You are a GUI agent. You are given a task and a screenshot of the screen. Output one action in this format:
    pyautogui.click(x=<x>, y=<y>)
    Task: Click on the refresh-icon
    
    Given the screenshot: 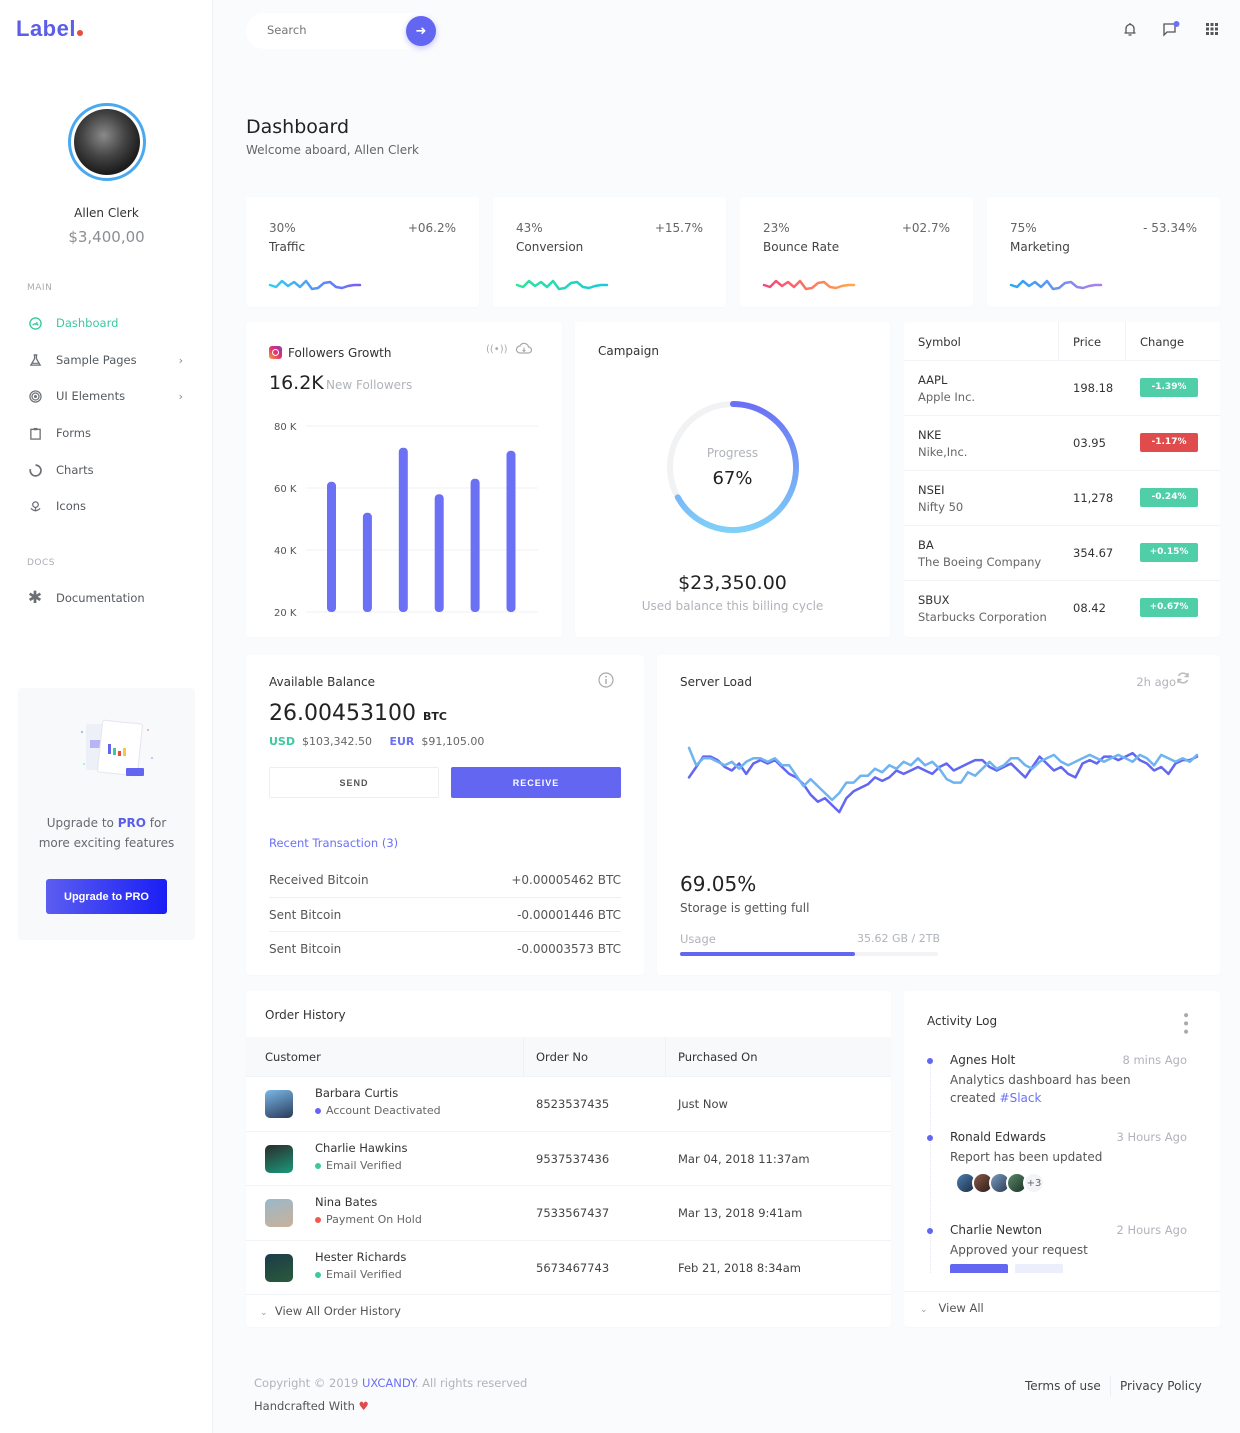 What is the action you would take?
    pyautogui.click(x=1183, y=679)
    